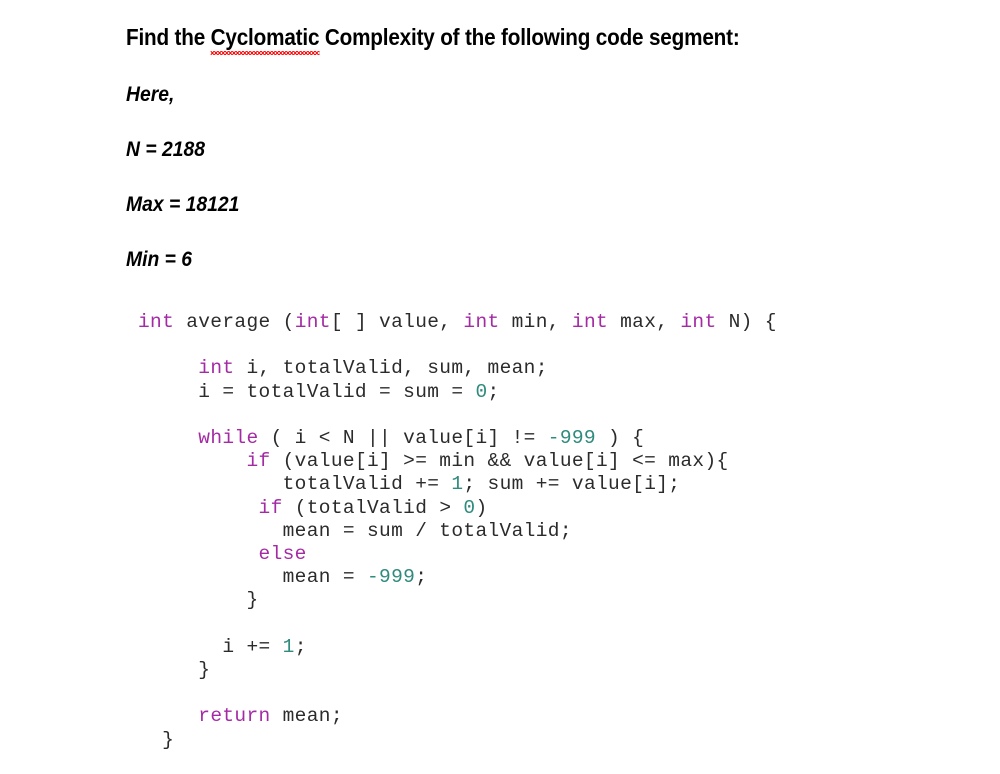 The image size is (1000, 774). Describe the element at coordinates (264, 39) in the screenshot. I see `misspelled-word-cyclomatic: Cyclomatic` at that location.